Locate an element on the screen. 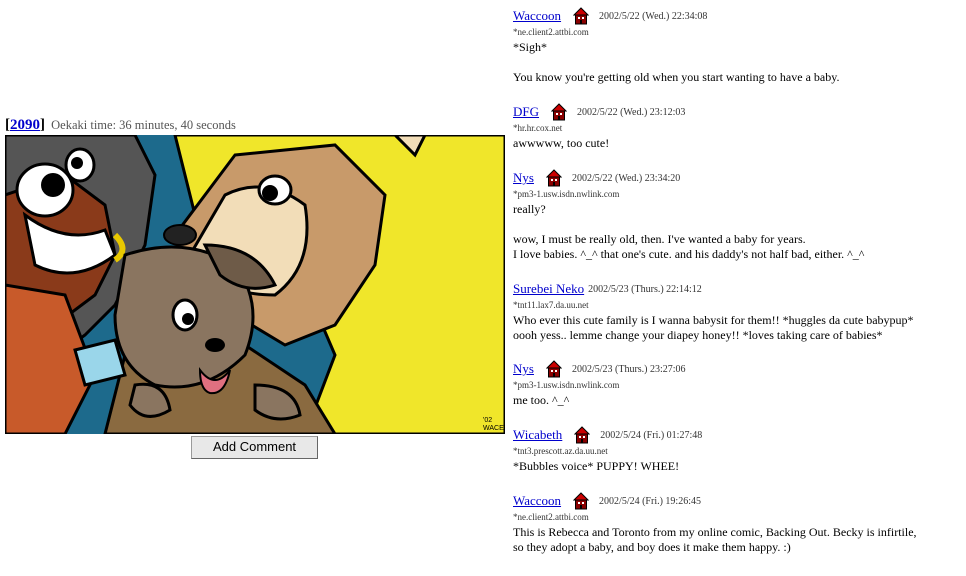 The width and height of the screenshot is (966, 576). comment-date: 2002/5/23 (Thurs.) 23:27:06 is located at coordinates (628, 369).